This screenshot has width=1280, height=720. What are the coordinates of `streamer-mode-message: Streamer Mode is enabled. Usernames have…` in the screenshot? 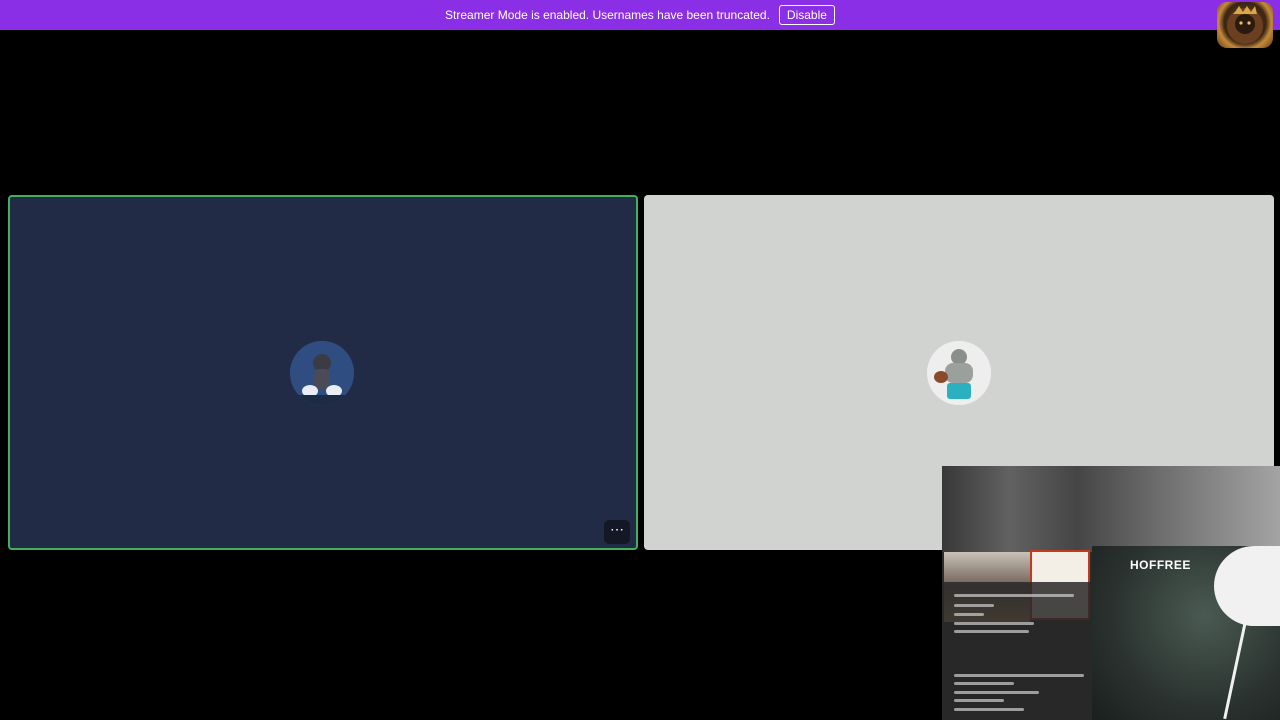 It's located at (607, 15).